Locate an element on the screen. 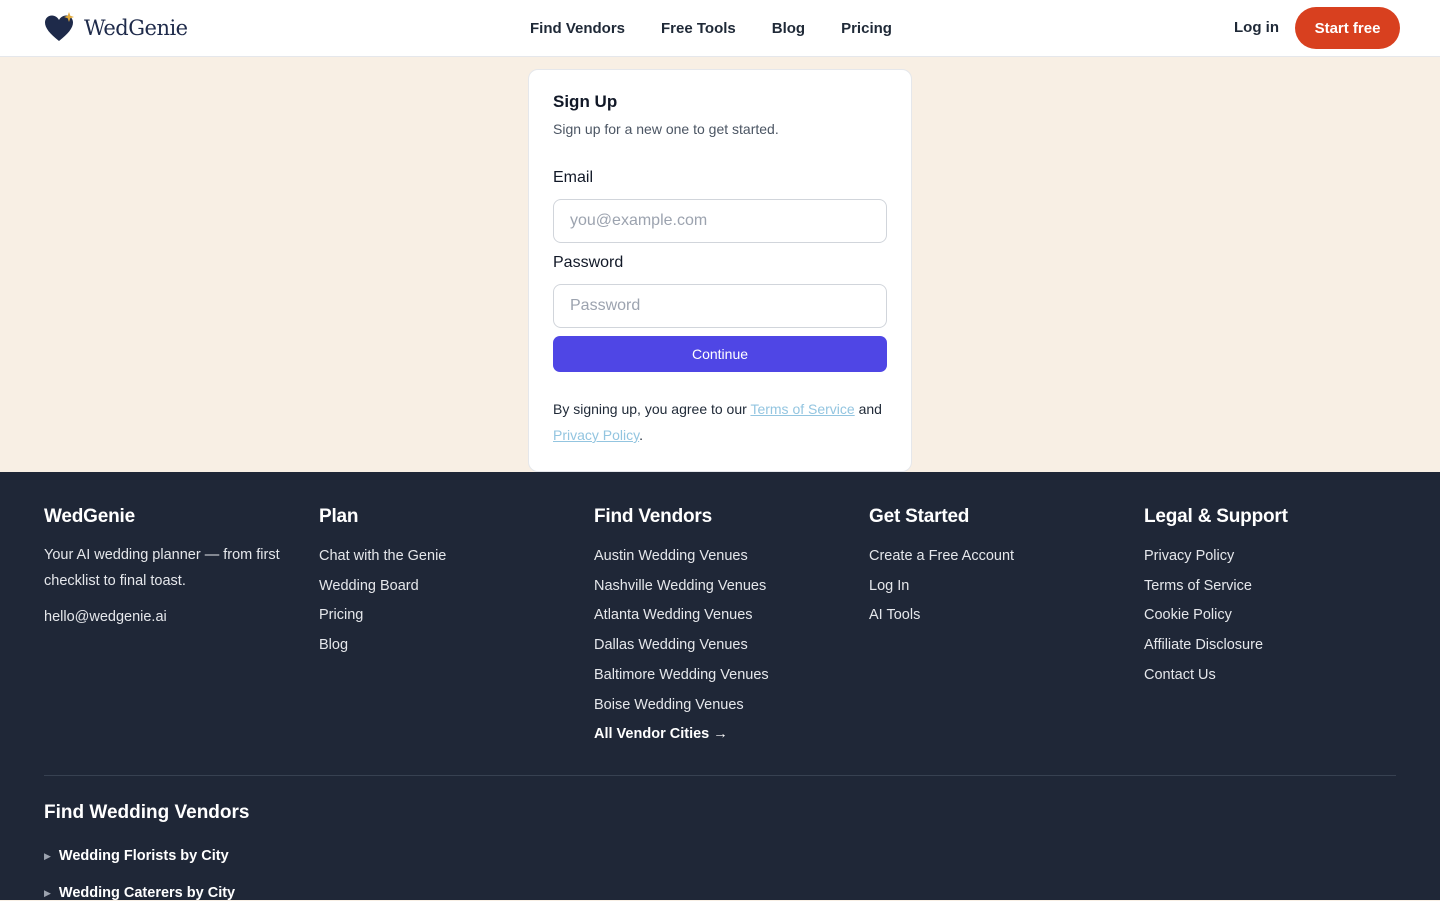 The width and height of the screenshot is (1440, 901). footer-link-contact-us: Contact Us is located at coordinates (1180, 675).